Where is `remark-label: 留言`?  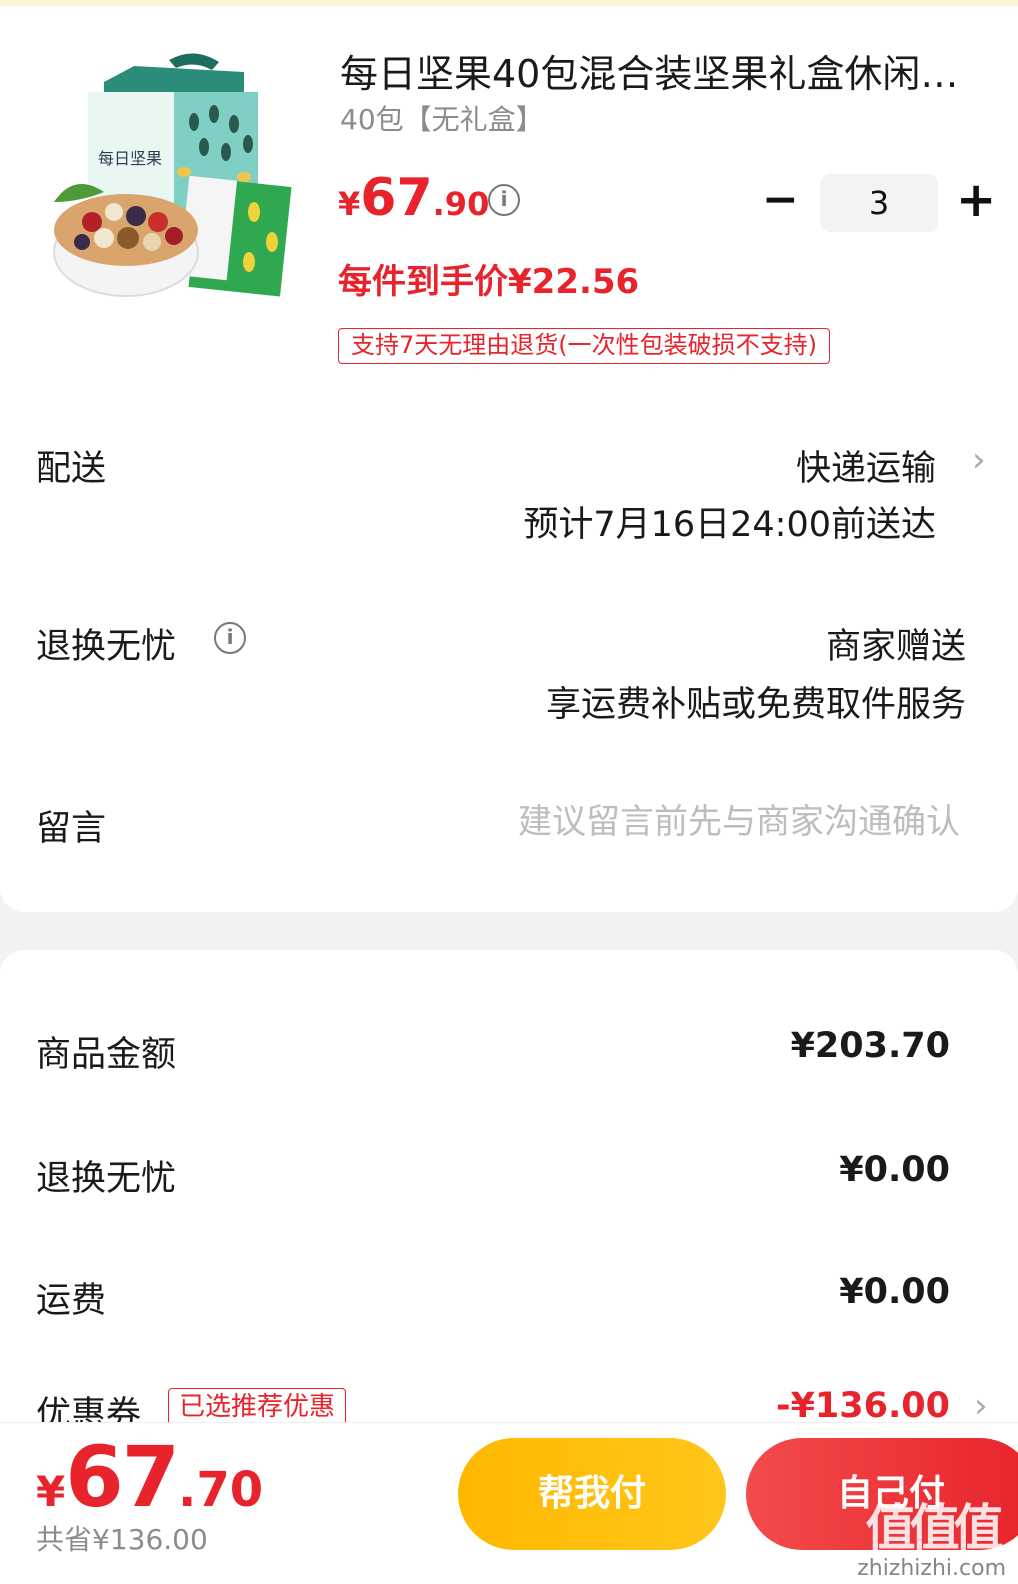 remark-label: 留言 is located at coordinates (71, 829).